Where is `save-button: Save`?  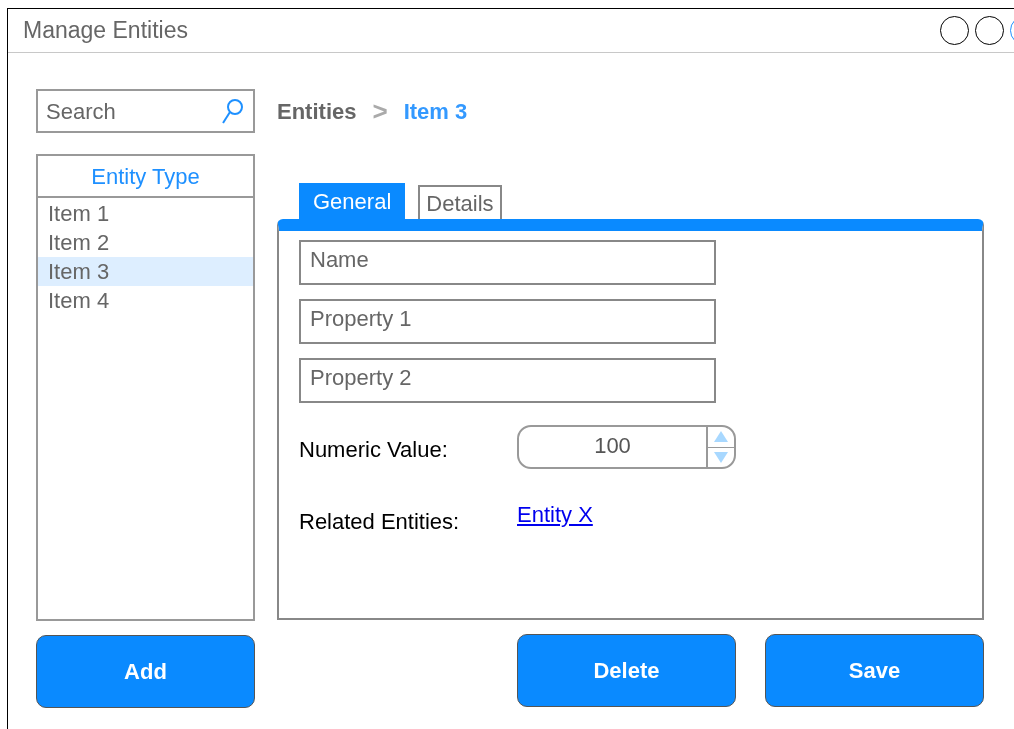 save-button: Save is located at coordinates (874, 670).